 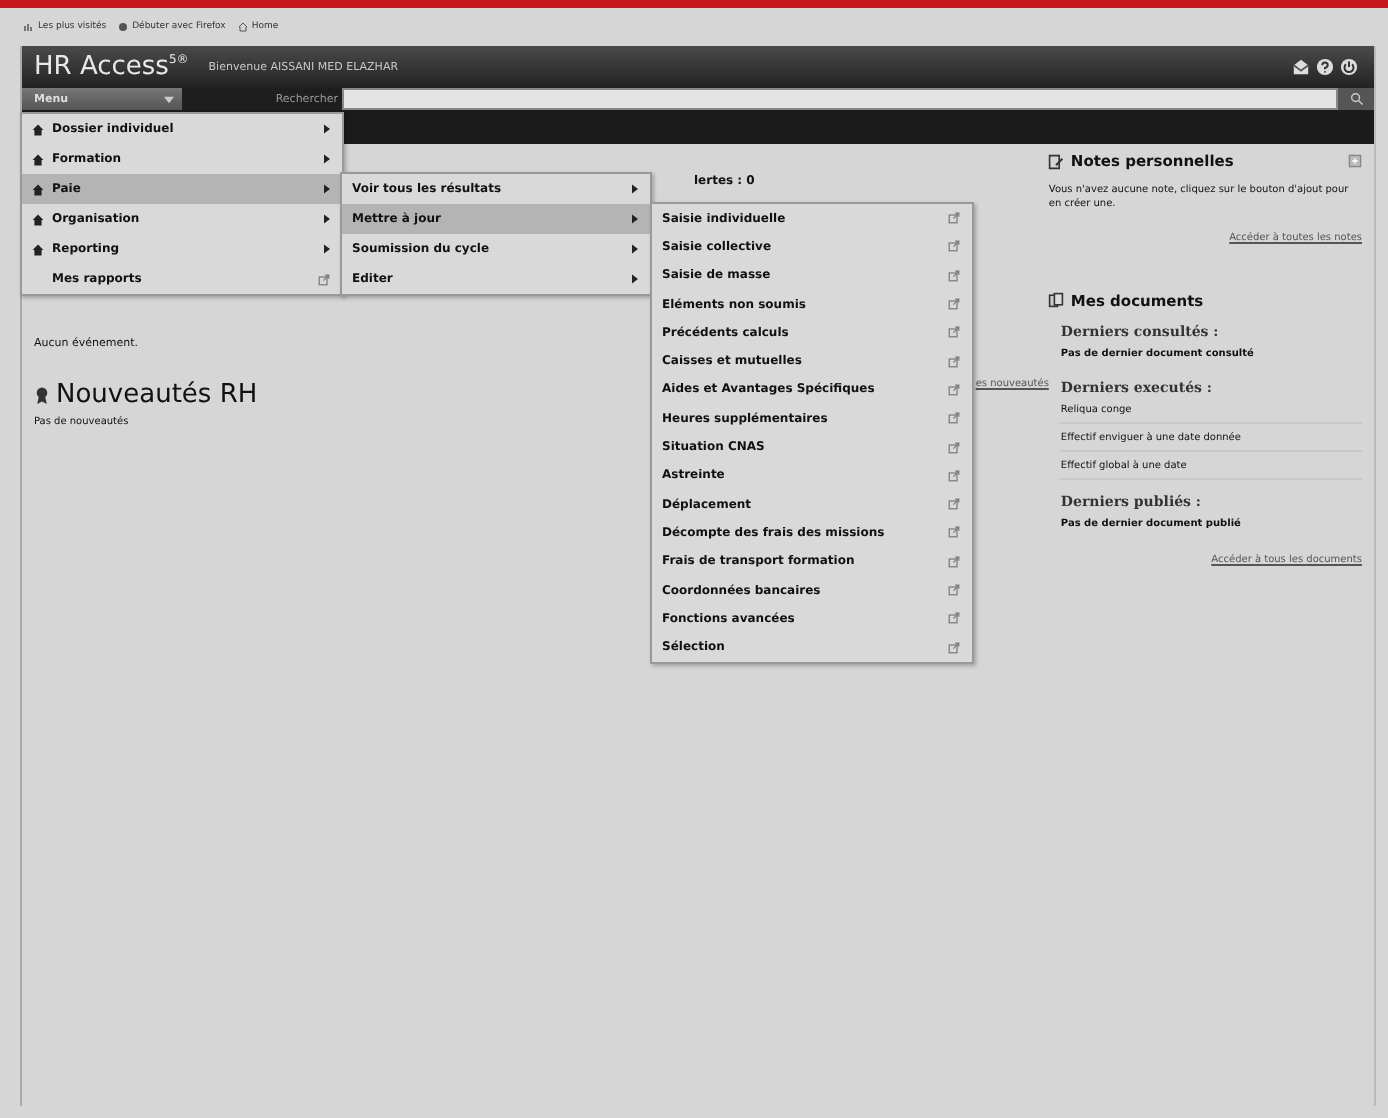 I want to click on search-field, so click(x=840, y=99).